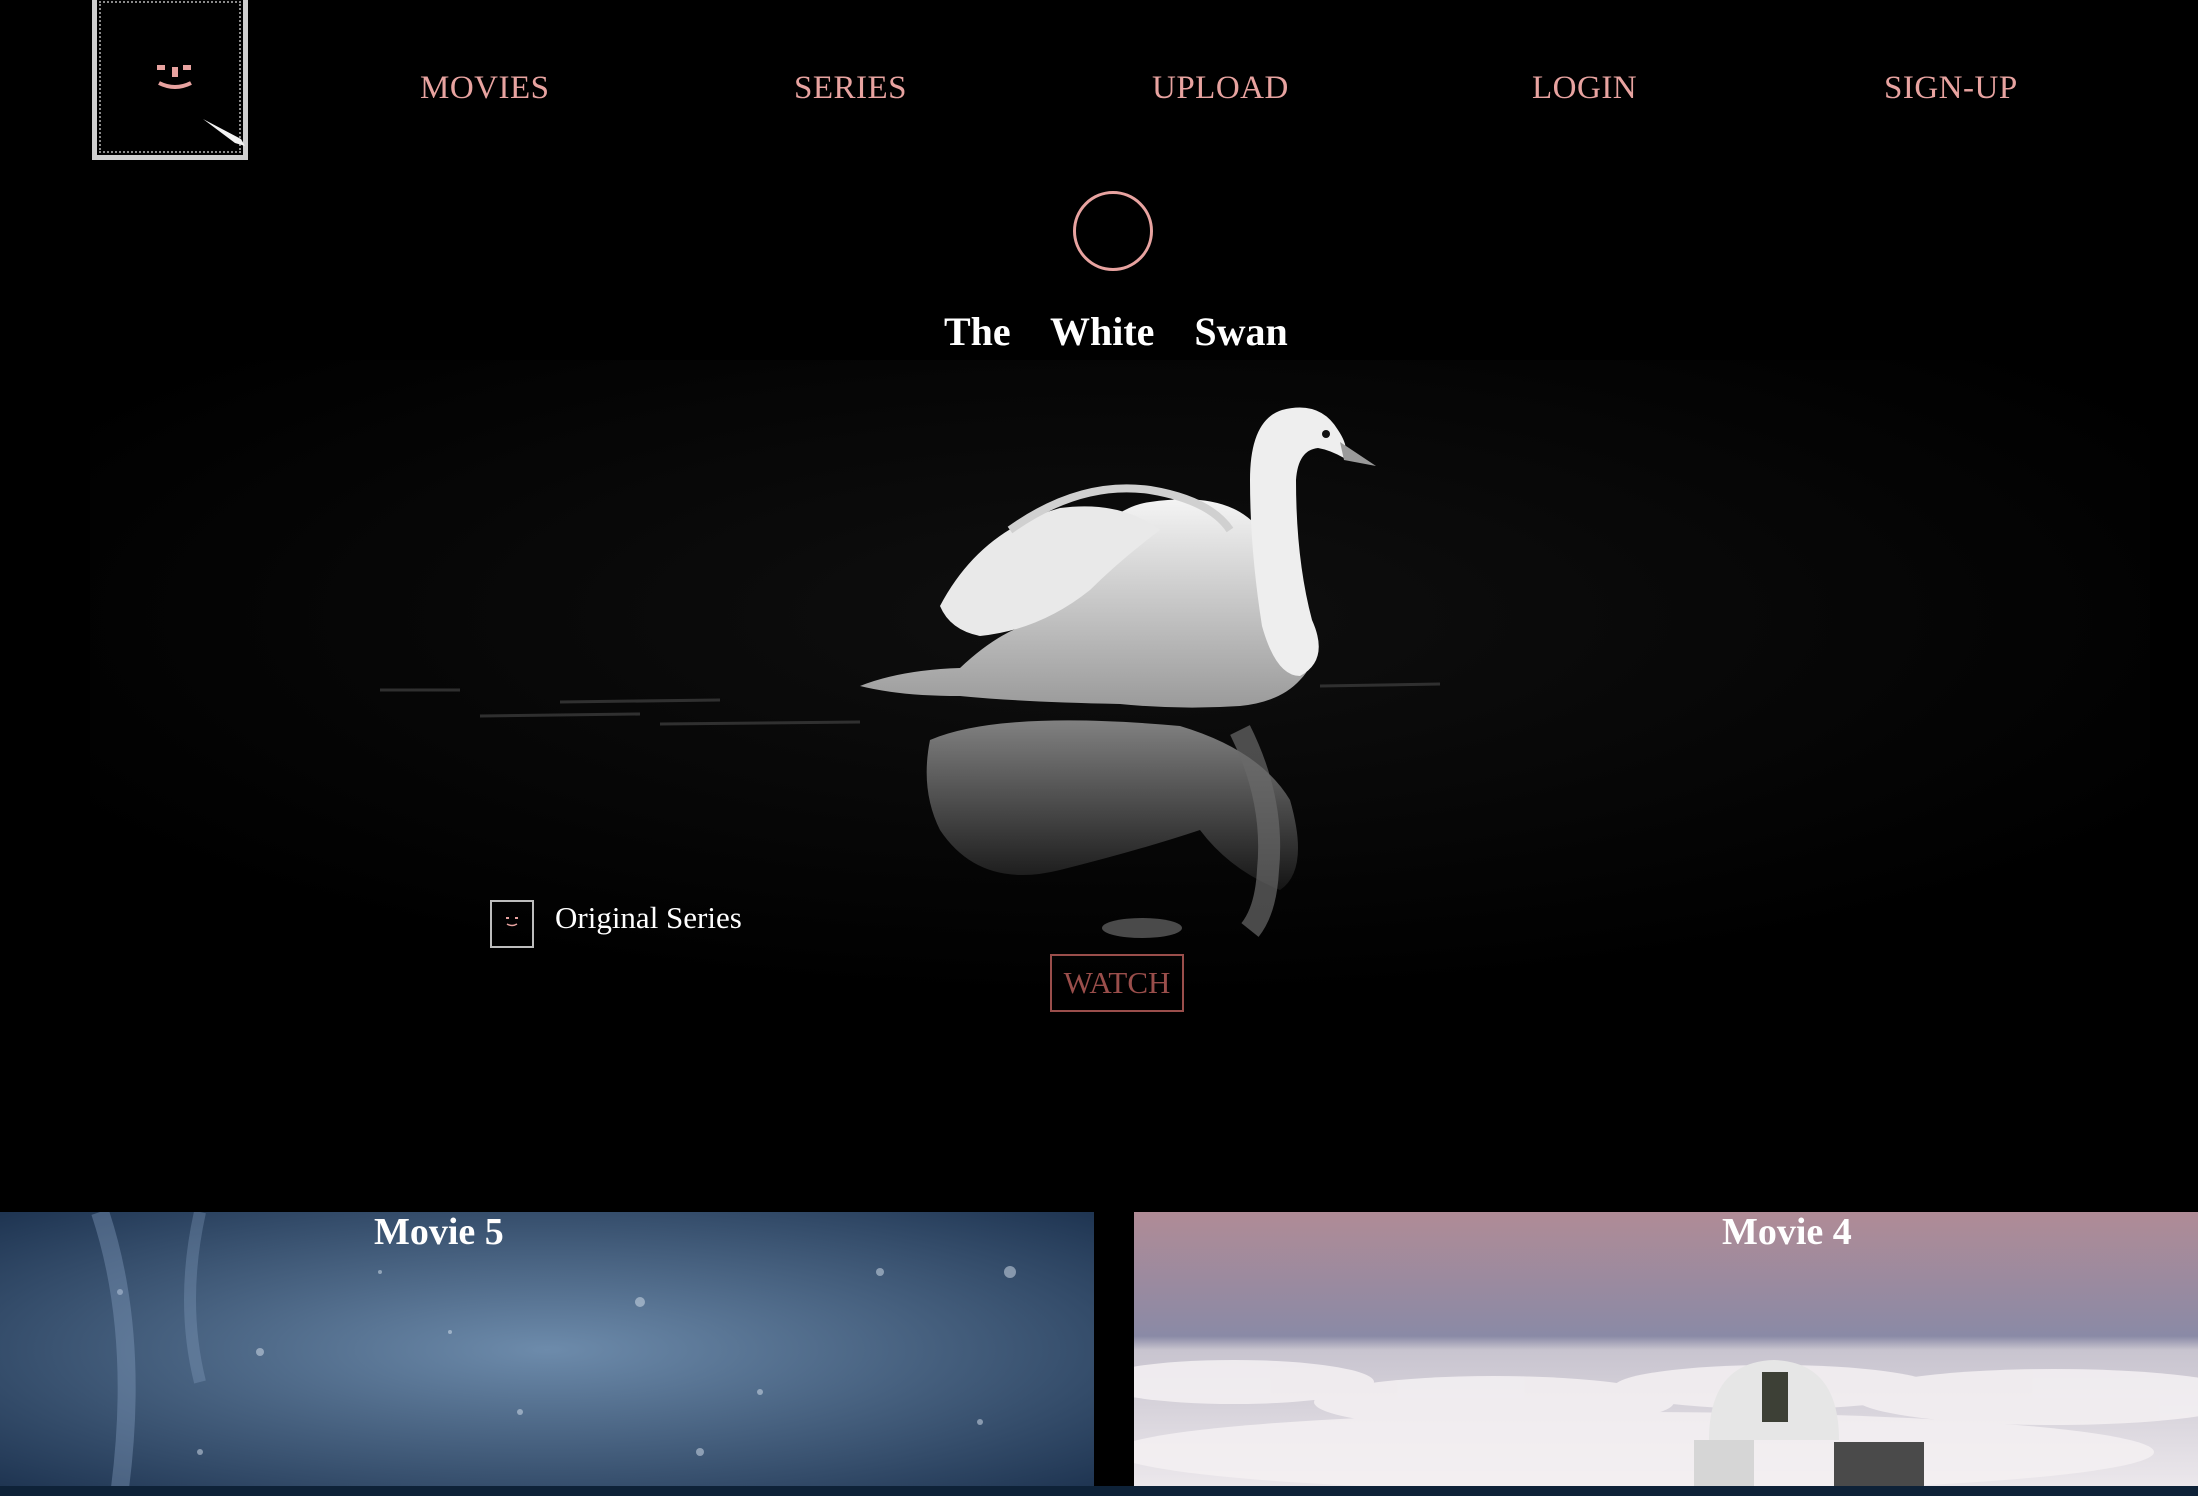  What do you see at coordinates (1117, 983) in the screenshot?
I see `watch-button: WATCH` at bounding box center [1117, 983].